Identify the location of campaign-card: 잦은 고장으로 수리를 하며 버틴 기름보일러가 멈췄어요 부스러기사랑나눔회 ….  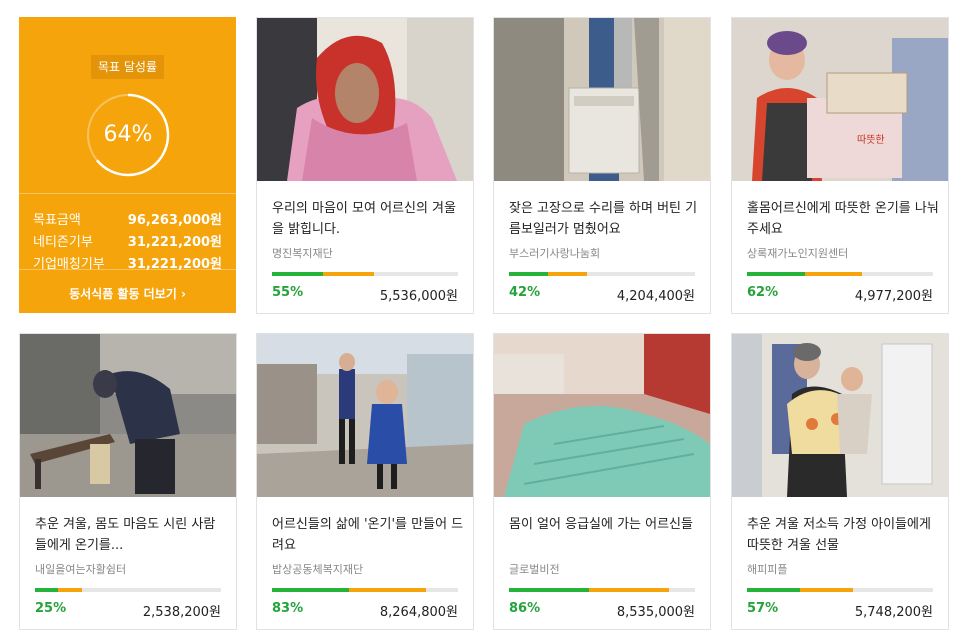
(602, 165).